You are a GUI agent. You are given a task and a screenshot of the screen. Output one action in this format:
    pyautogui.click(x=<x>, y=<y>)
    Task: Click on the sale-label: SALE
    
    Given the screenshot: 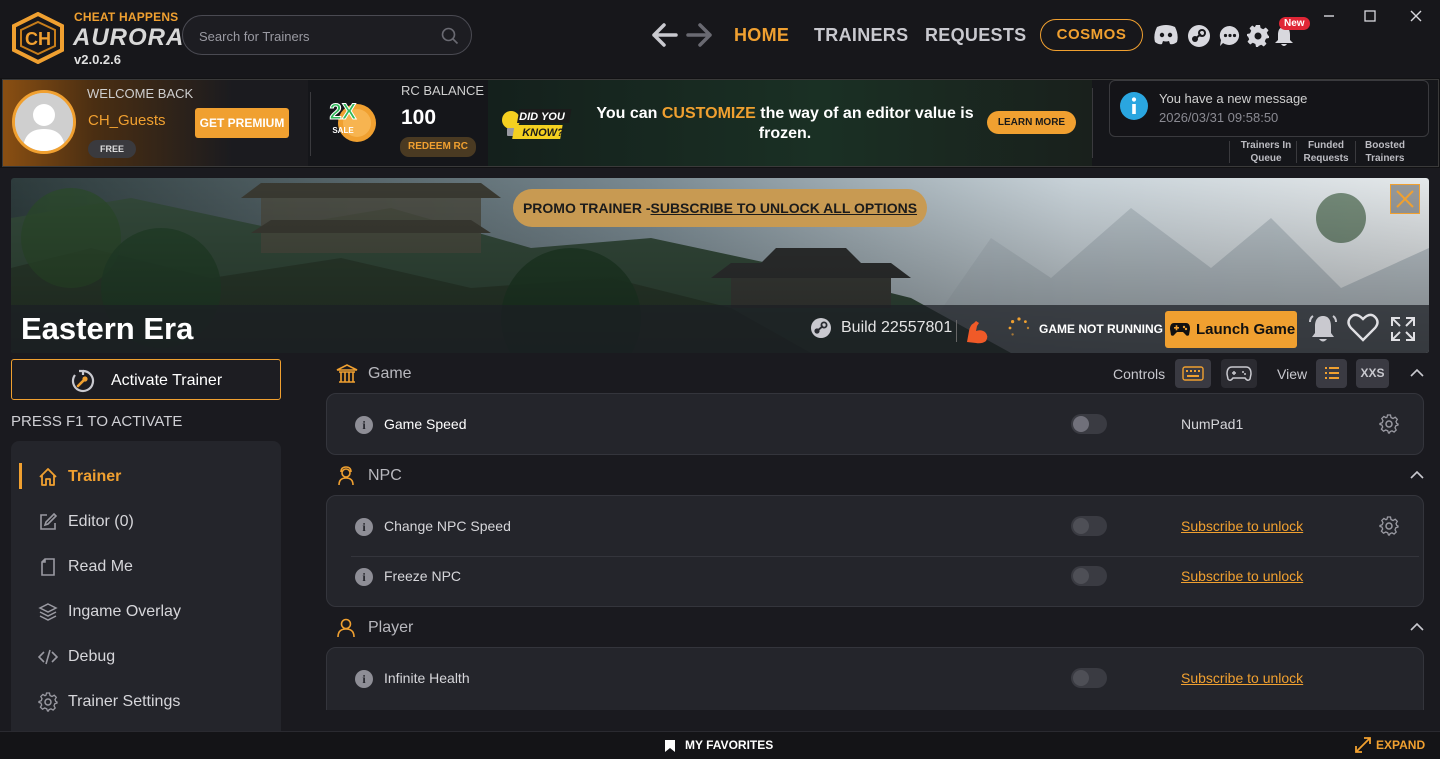 What is the action you would take?
    pyautogui.click(x=343, y=130)
    